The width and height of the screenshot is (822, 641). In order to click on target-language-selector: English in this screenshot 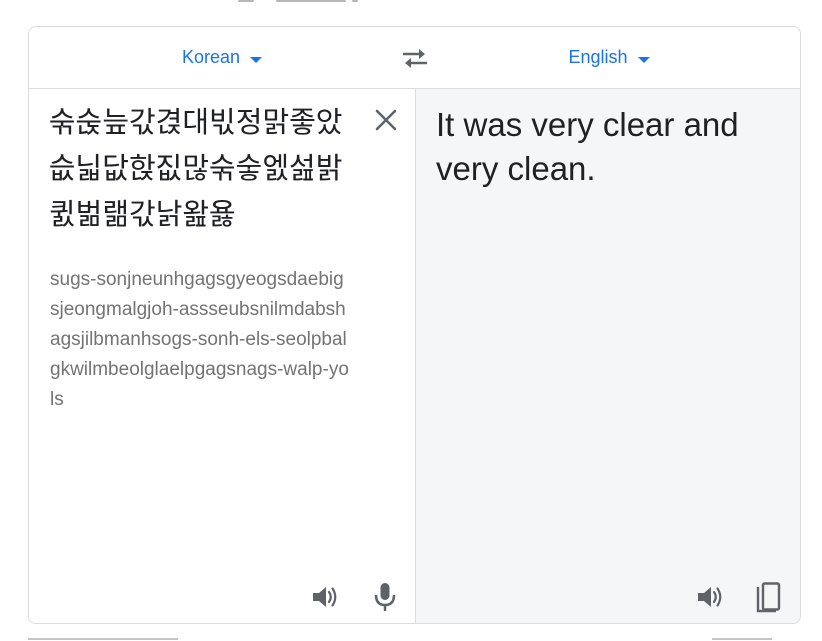, I will do `click(608, 57)`.